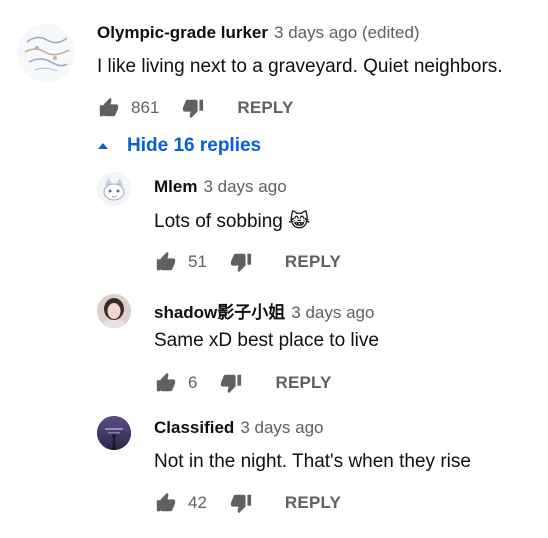  Describe the element at coordinates (219, 310) in the screenshot. I see `reply-author: shadow影子小姐` at that location.